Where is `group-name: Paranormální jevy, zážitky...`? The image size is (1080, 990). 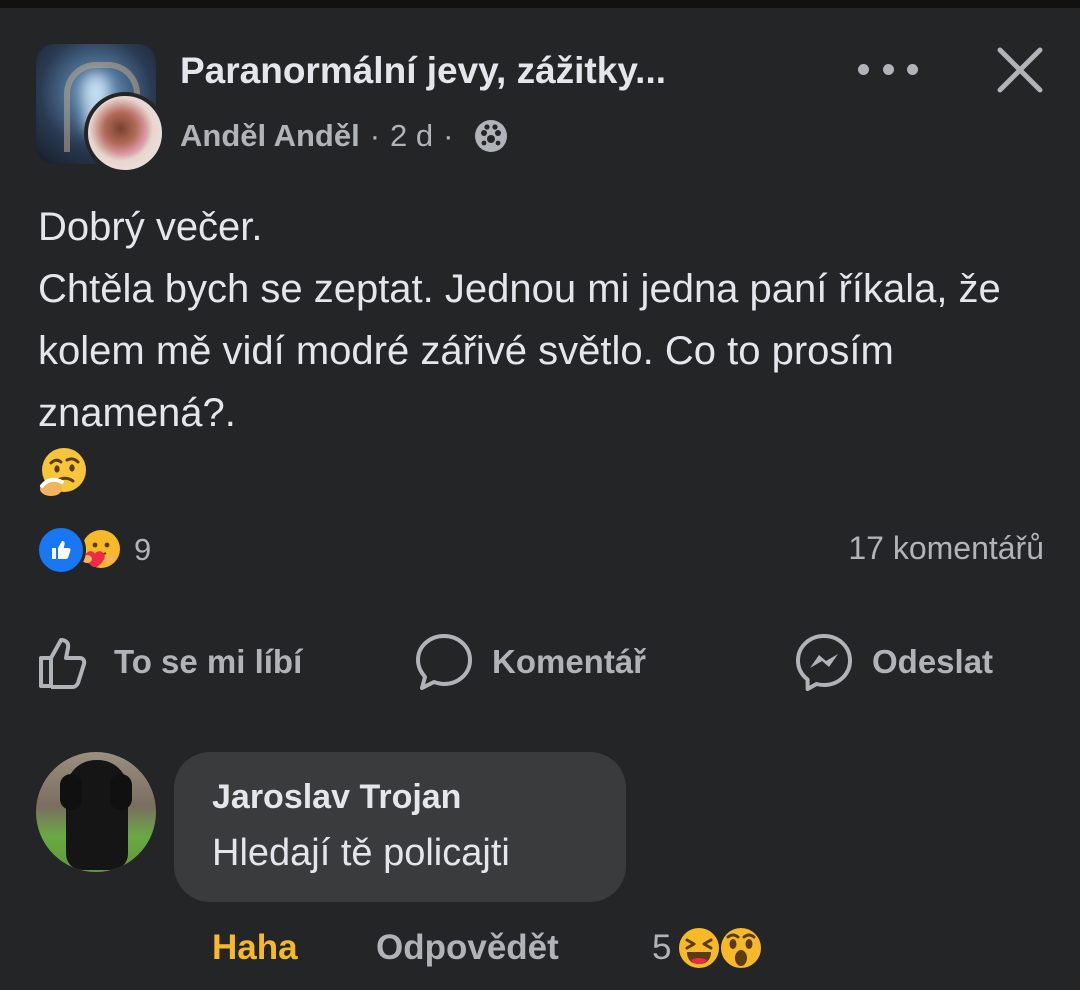 group-name: Paranormální jevy, zážitky... is located at coordinates (423, 71).